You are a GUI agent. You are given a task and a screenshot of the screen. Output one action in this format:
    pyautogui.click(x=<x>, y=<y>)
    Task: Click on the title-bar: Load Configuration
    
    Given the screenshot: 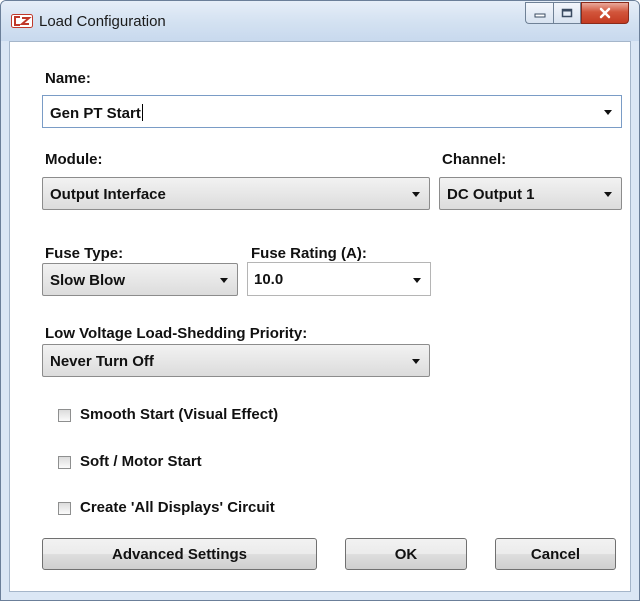 What is the action you would take?
    pyautogui.click(x=320, y=21)
    